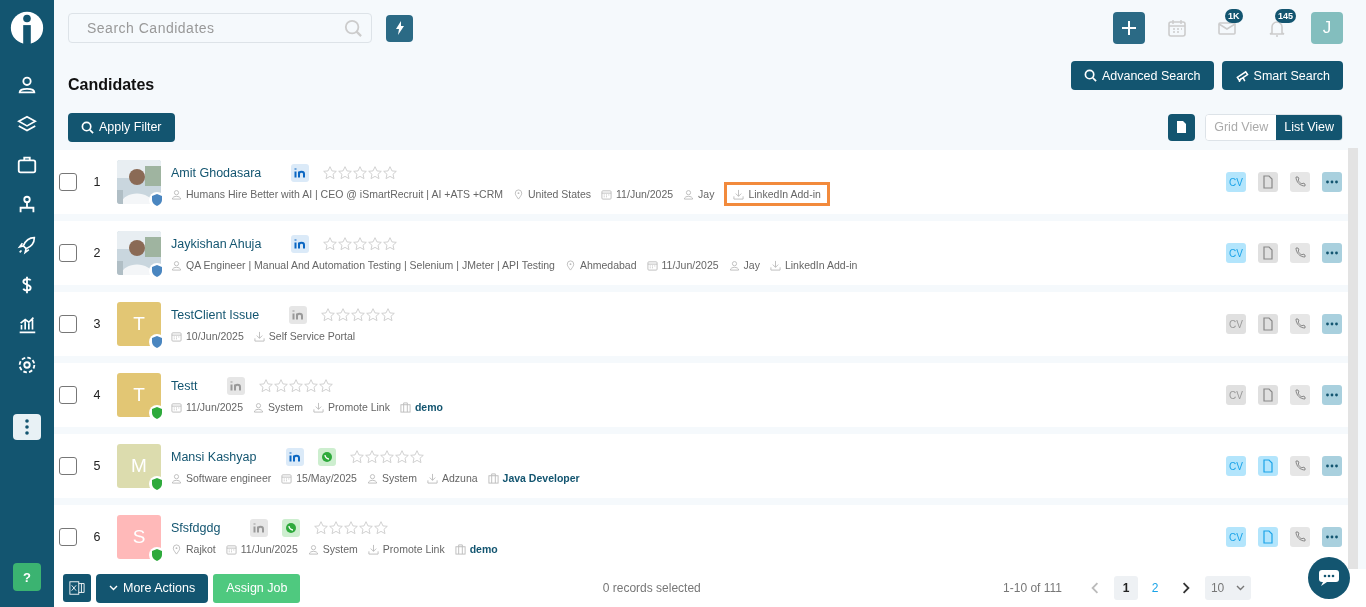 The width and height of the screenshot is (1366, 607). Describe the element at coordinates (184, 386) in the screenshot. I see `candidate-name: Testt` at that location.